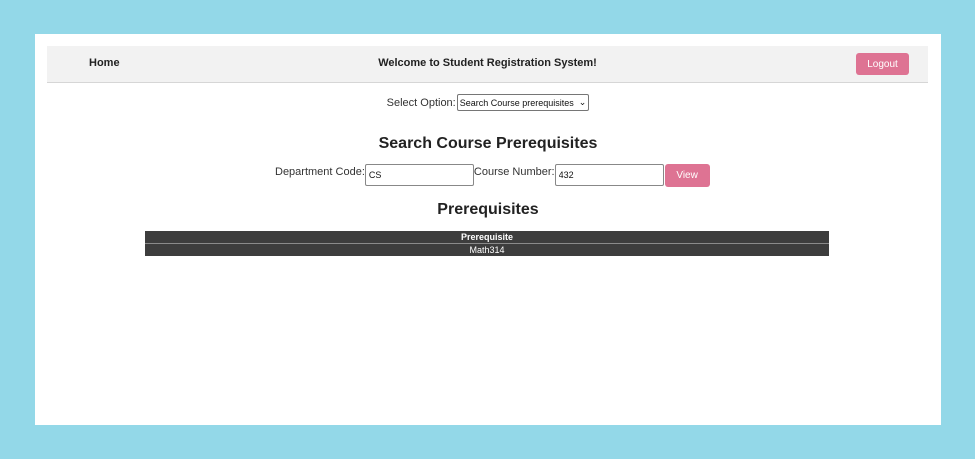  Describe the element at coordinates (516, 102) in the screenshot. I see `option-select-value: Search Course prerequisites` at that location.